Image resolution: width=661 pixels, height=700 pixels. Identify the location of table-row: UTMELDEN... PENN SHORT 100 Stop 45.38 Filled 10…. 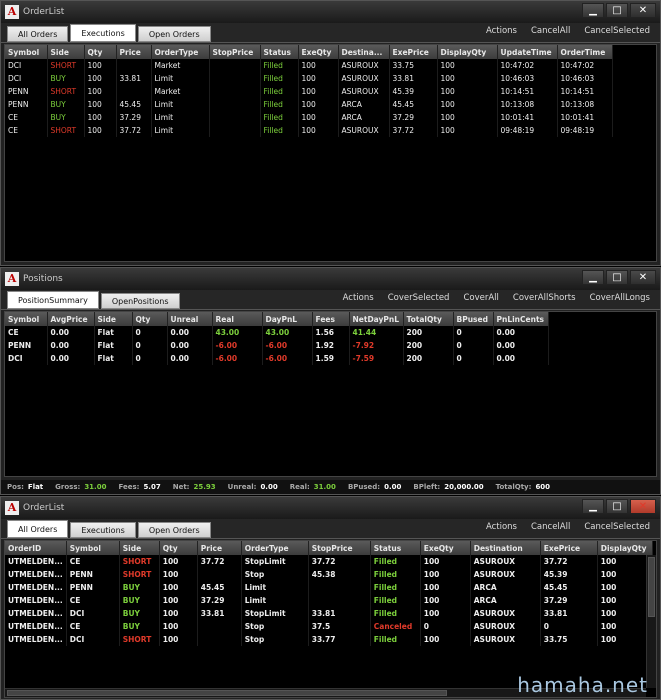
(329, 574).